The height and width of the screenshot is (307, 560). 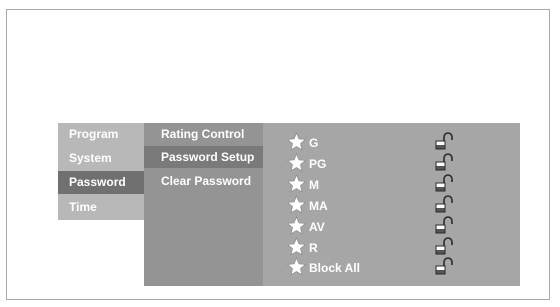 I want to click on rating-label: AV, so click(x=317, y=227).